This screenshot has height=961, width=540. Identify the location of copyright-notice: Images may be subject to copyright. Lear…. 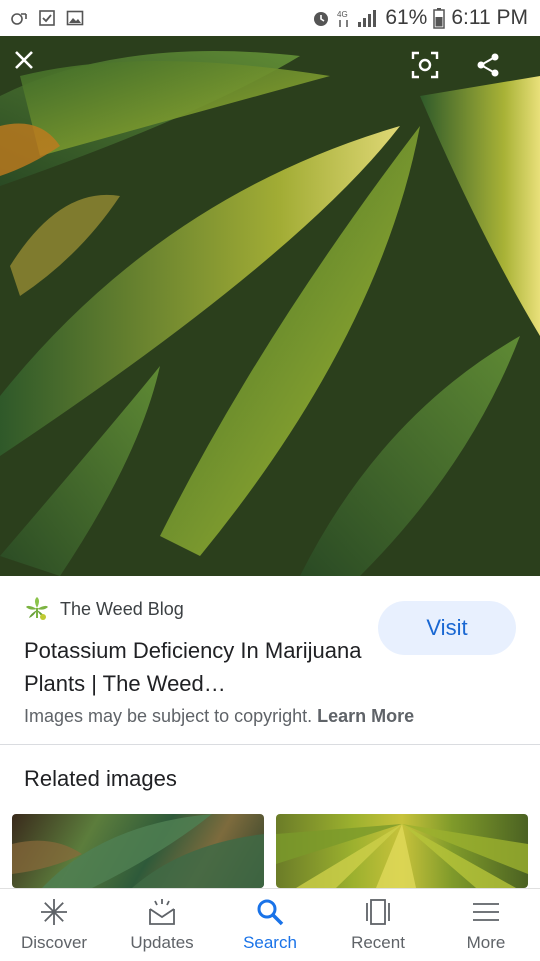
(219, 716).